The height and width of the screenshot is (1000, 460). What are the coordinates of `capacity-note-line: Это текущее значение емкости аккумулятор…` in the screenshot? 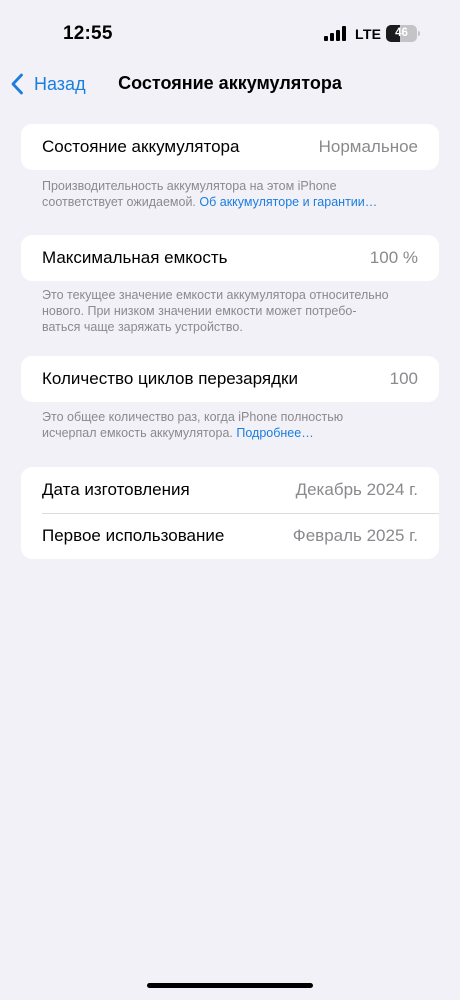 It's located at (215, 295).